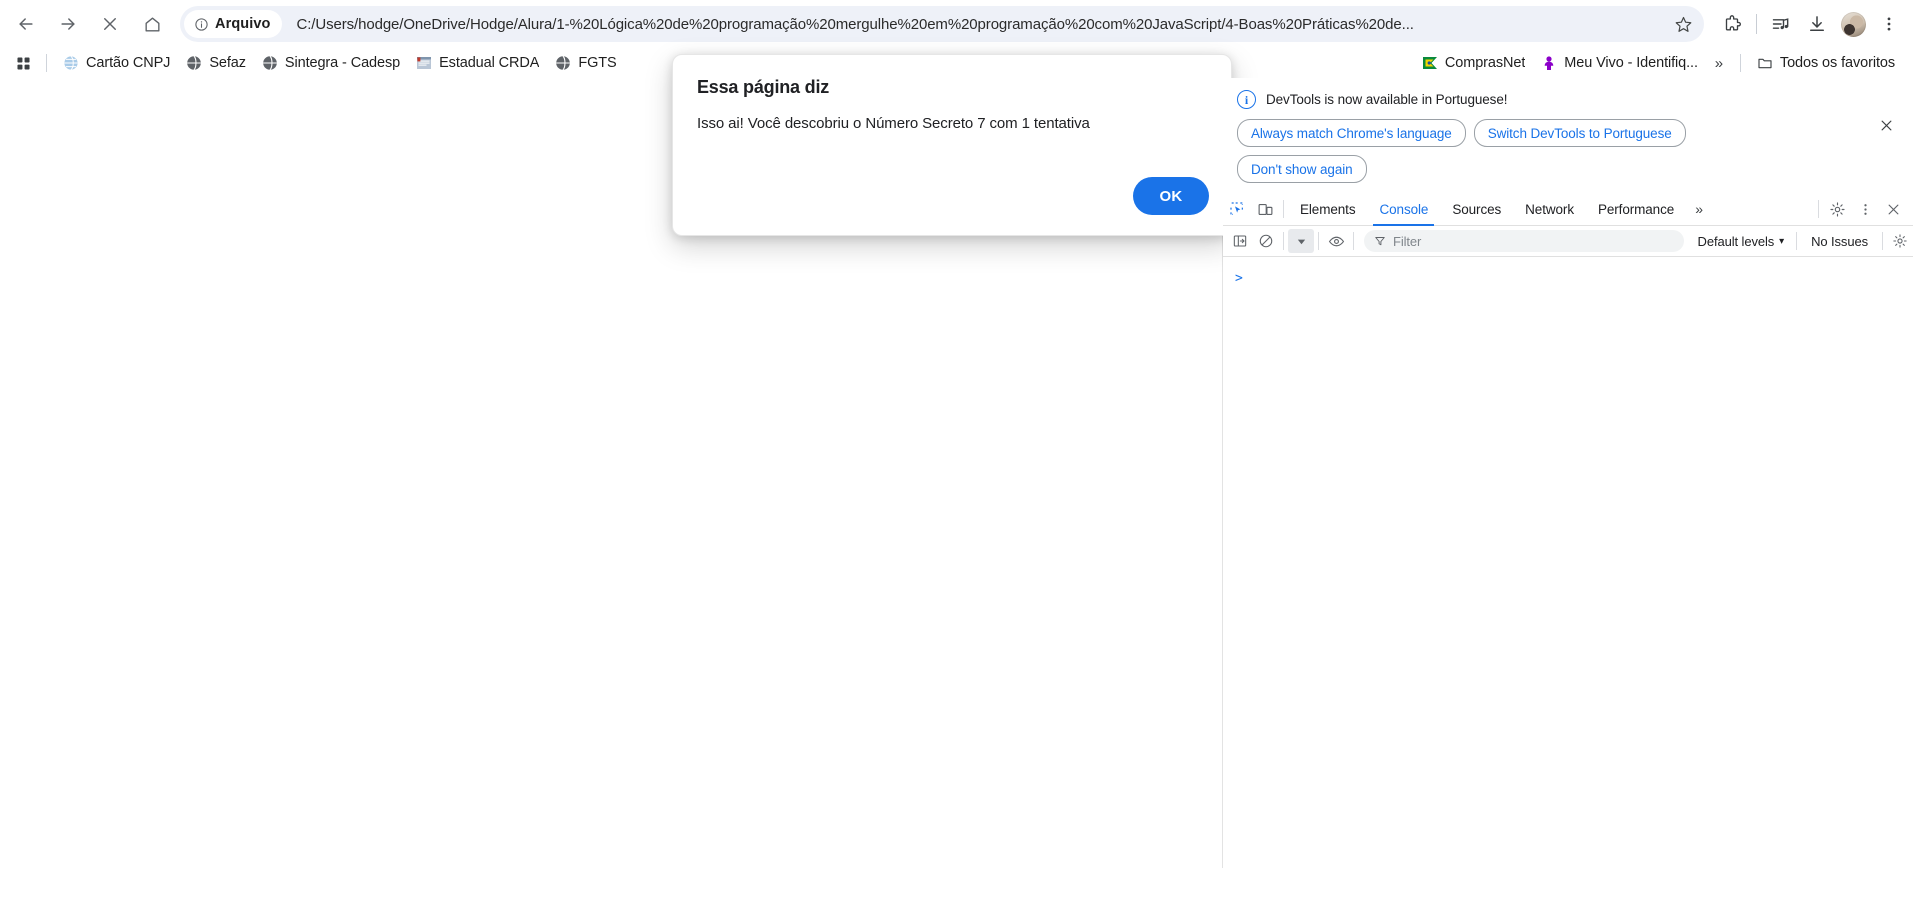 The image size is (1913, 917). What do you see at coordinates (1485, 63) in the screenshot?
I see `bookmark-label: ComprasNet` at bounding box center [1485, 63].